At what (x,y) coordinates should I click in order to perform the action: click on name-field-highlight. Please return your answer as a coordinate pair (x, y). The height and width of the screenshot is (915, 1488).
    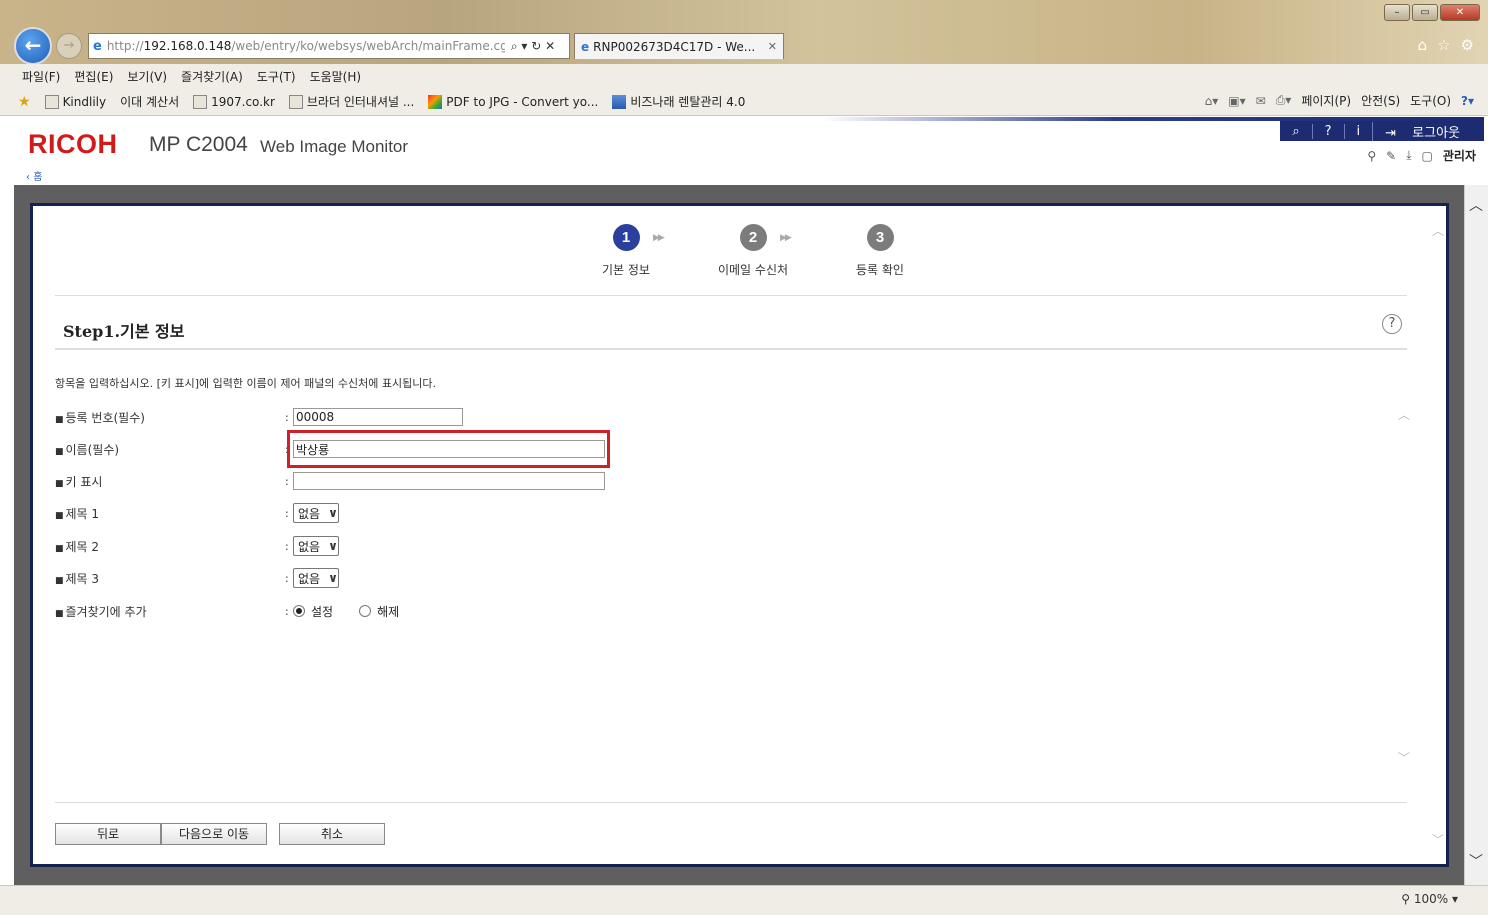
    Looking at the image, I should click on (448, 449).